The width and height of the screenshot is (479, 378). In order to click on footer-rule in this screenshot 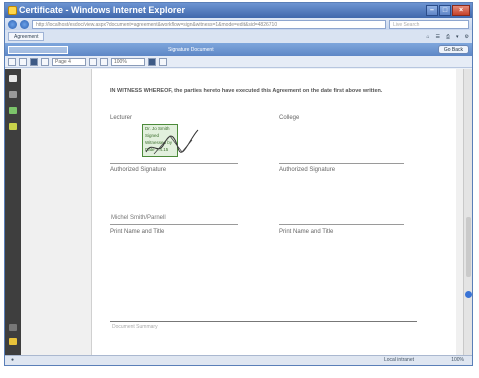, I will do `click(263, 321)`.